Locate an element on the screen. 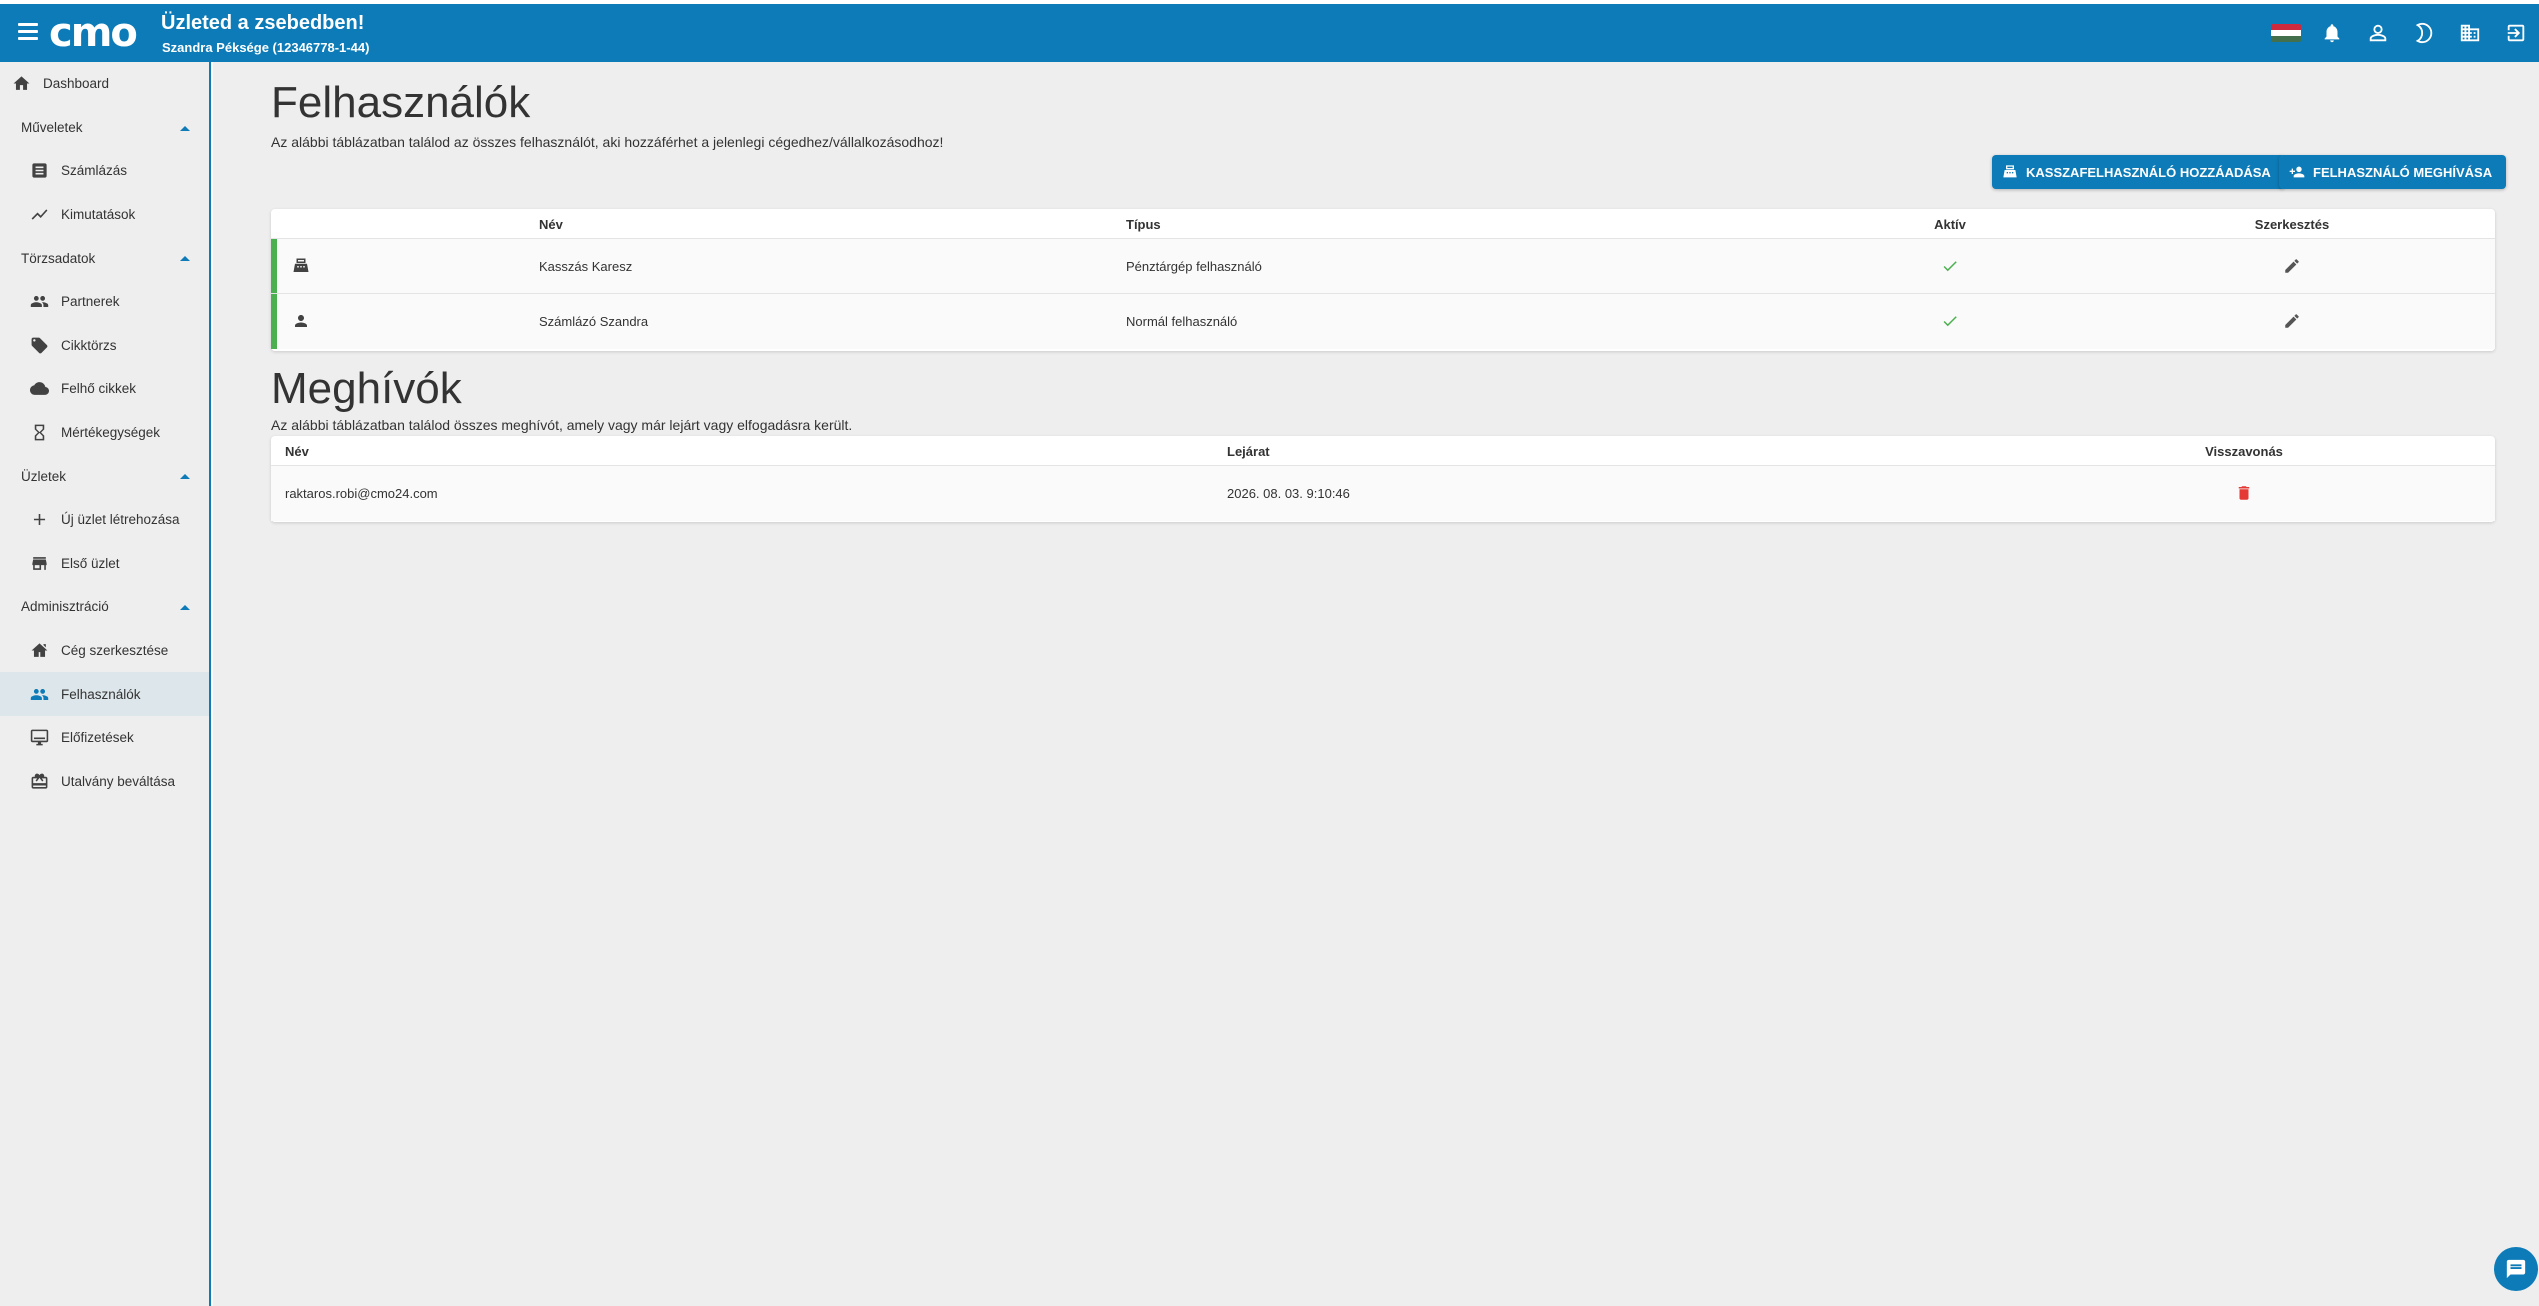 The height and width of the screenshot is (1306, 2539). invites-title: Meghívók is located at coordinates (366, 388).